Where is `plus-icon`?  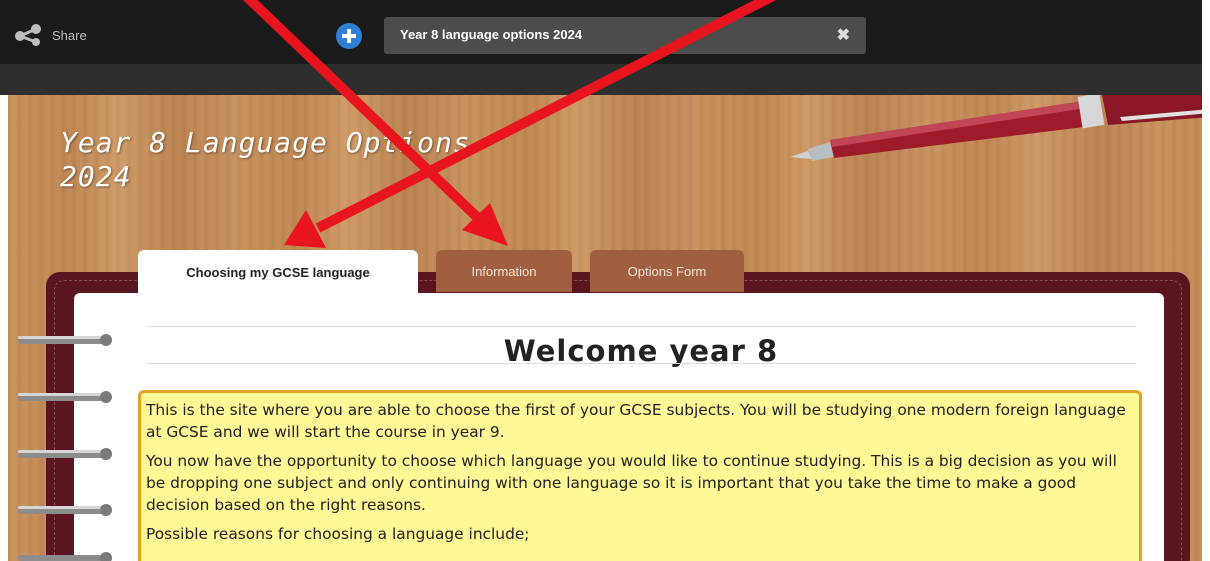
plus-icon is located at coordinates (349, 36).